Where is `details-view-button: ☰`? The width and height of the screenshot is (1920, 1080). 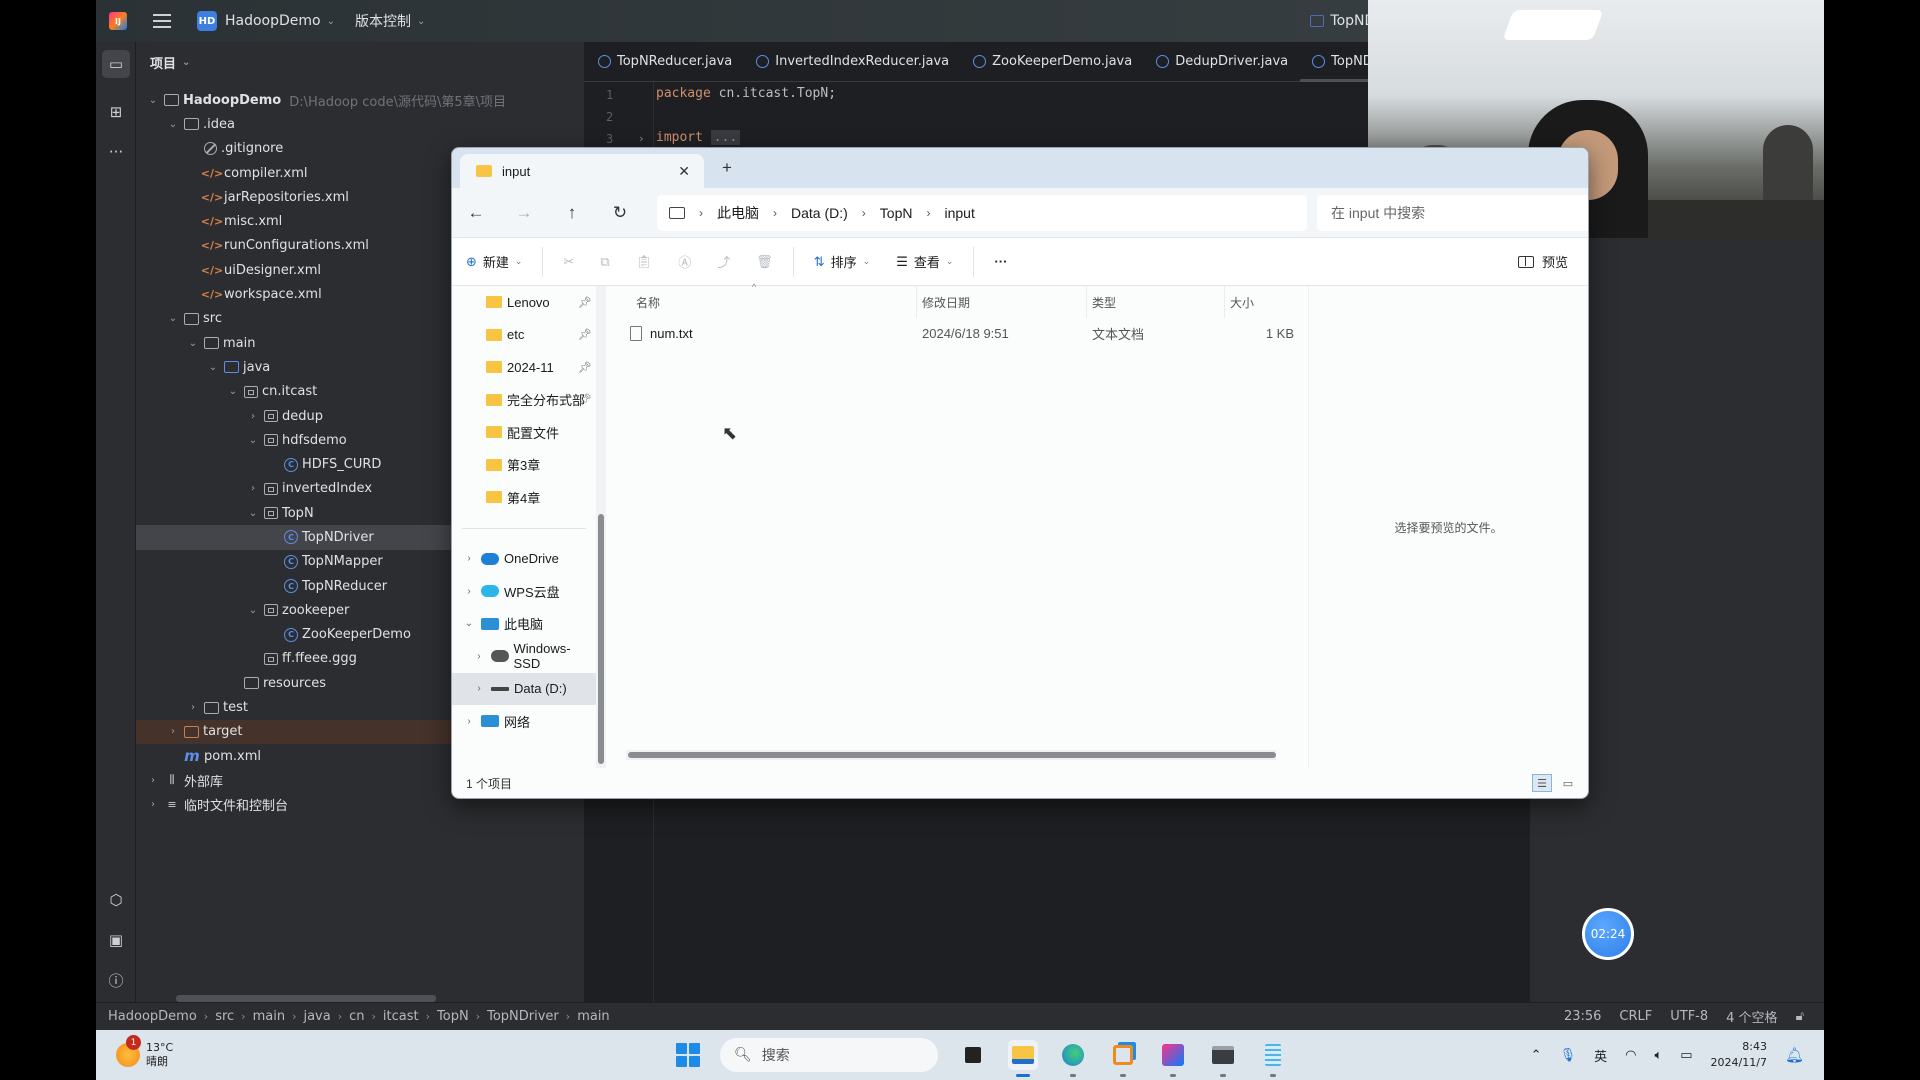 details-view-button: ☰ is located at coordinates (1542, 783).